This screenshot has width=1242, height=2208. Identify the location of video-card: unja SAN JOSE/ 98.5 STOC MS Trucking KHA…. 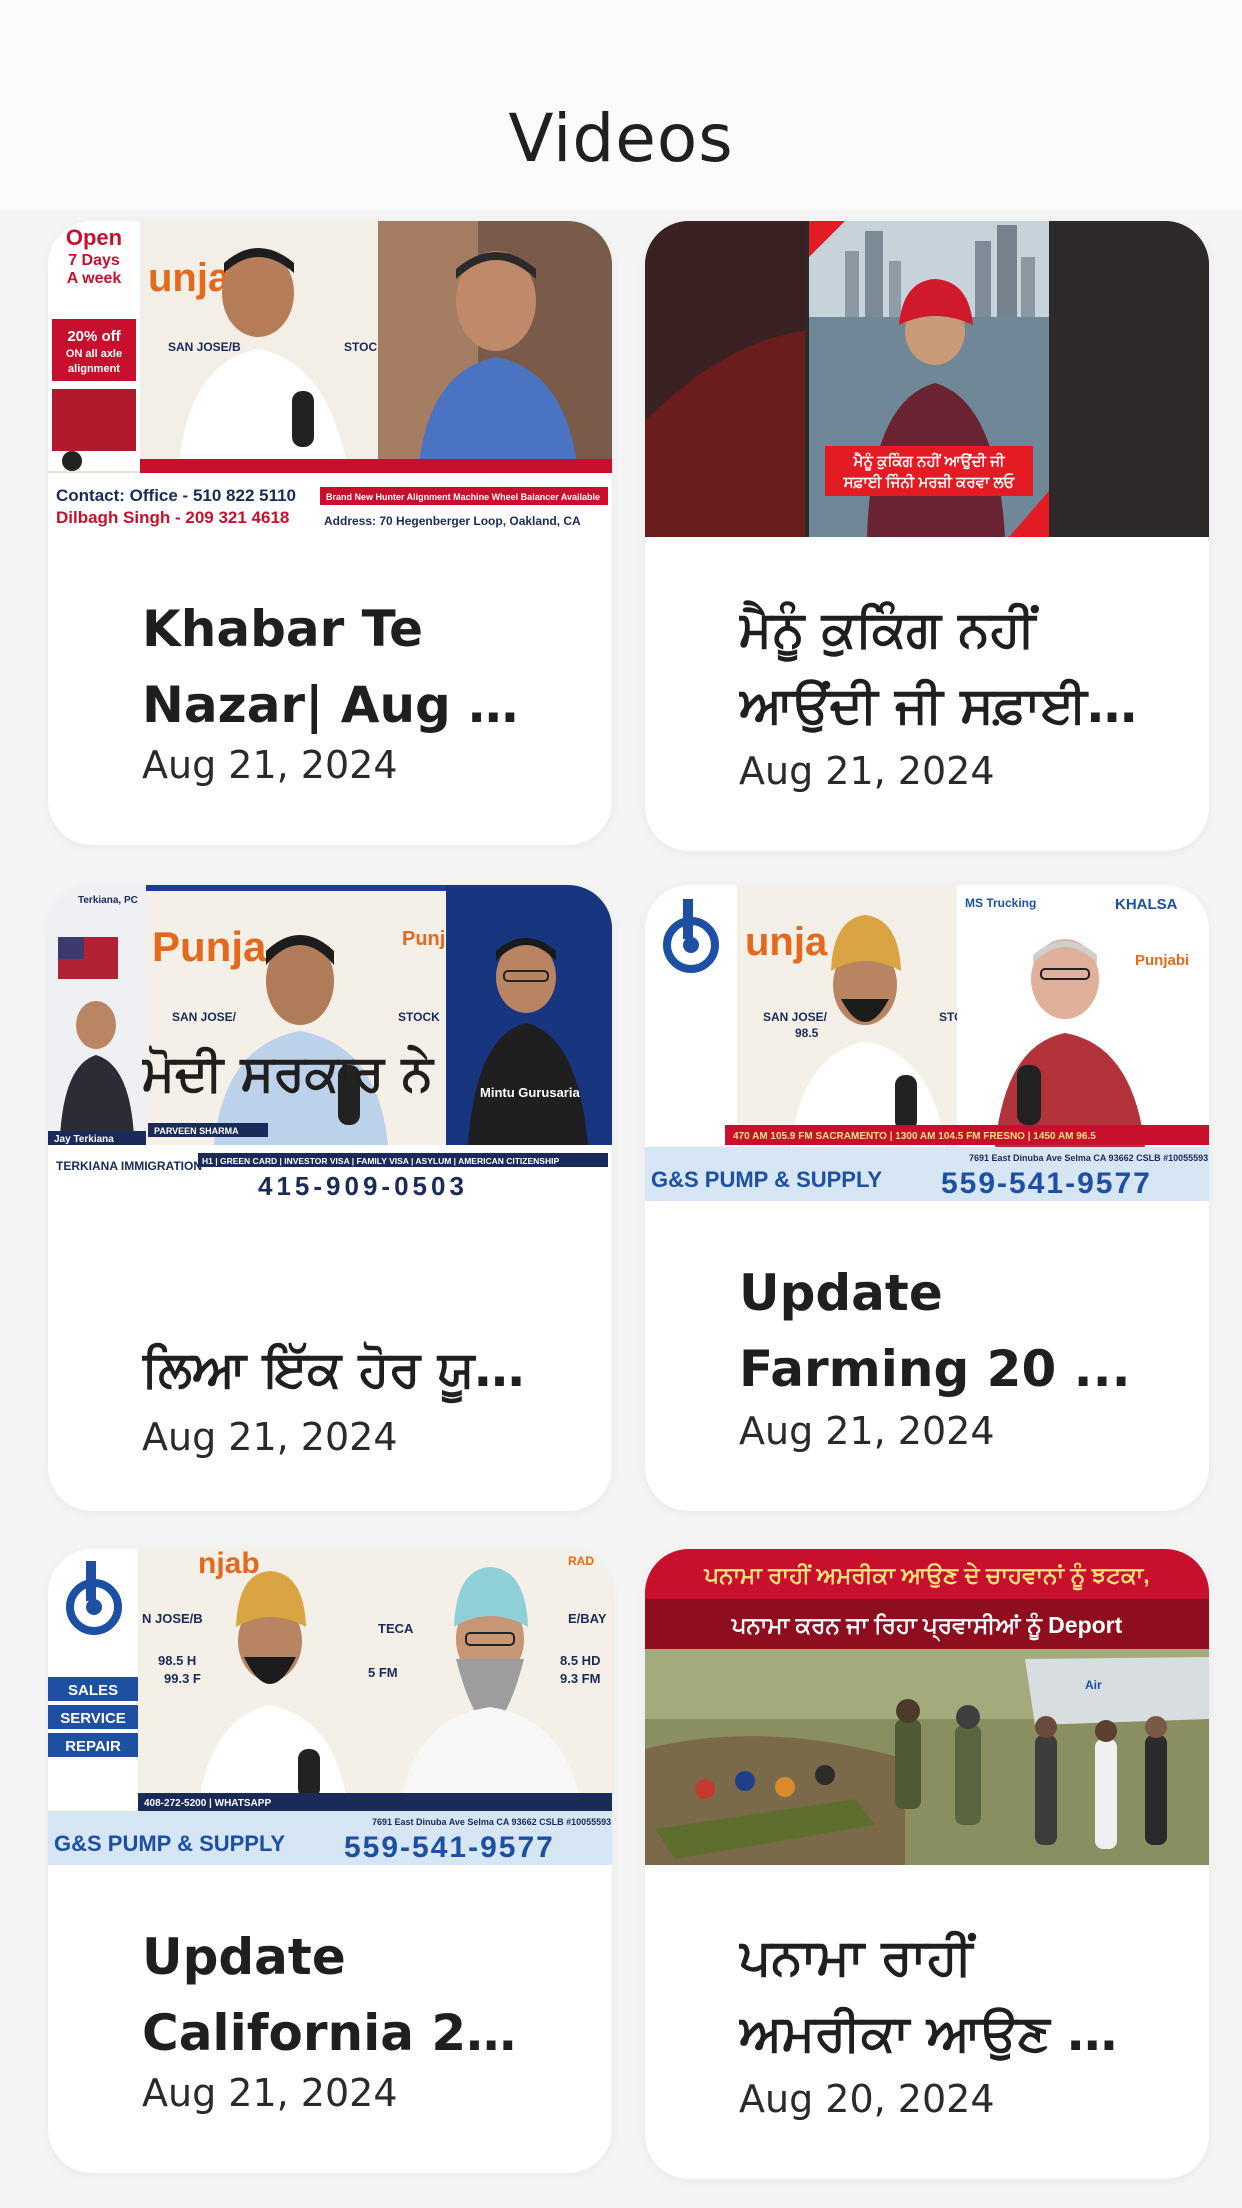
(927, 1198).